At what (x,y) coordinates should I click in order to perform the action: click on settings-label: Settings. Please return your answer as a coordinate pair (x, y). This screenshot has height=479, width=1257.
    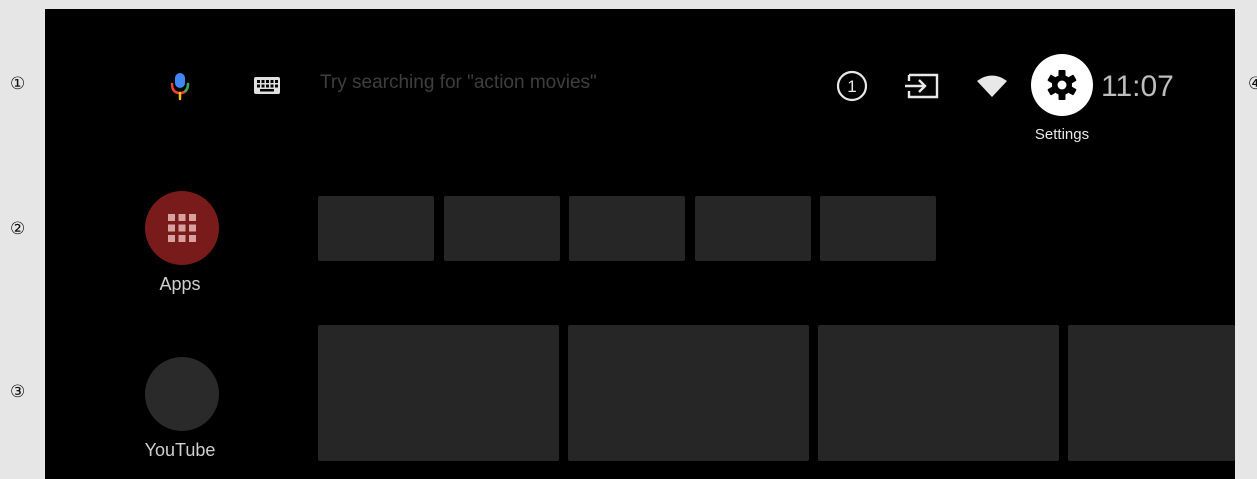
    Looking at the image, I should click on (1062, 134).